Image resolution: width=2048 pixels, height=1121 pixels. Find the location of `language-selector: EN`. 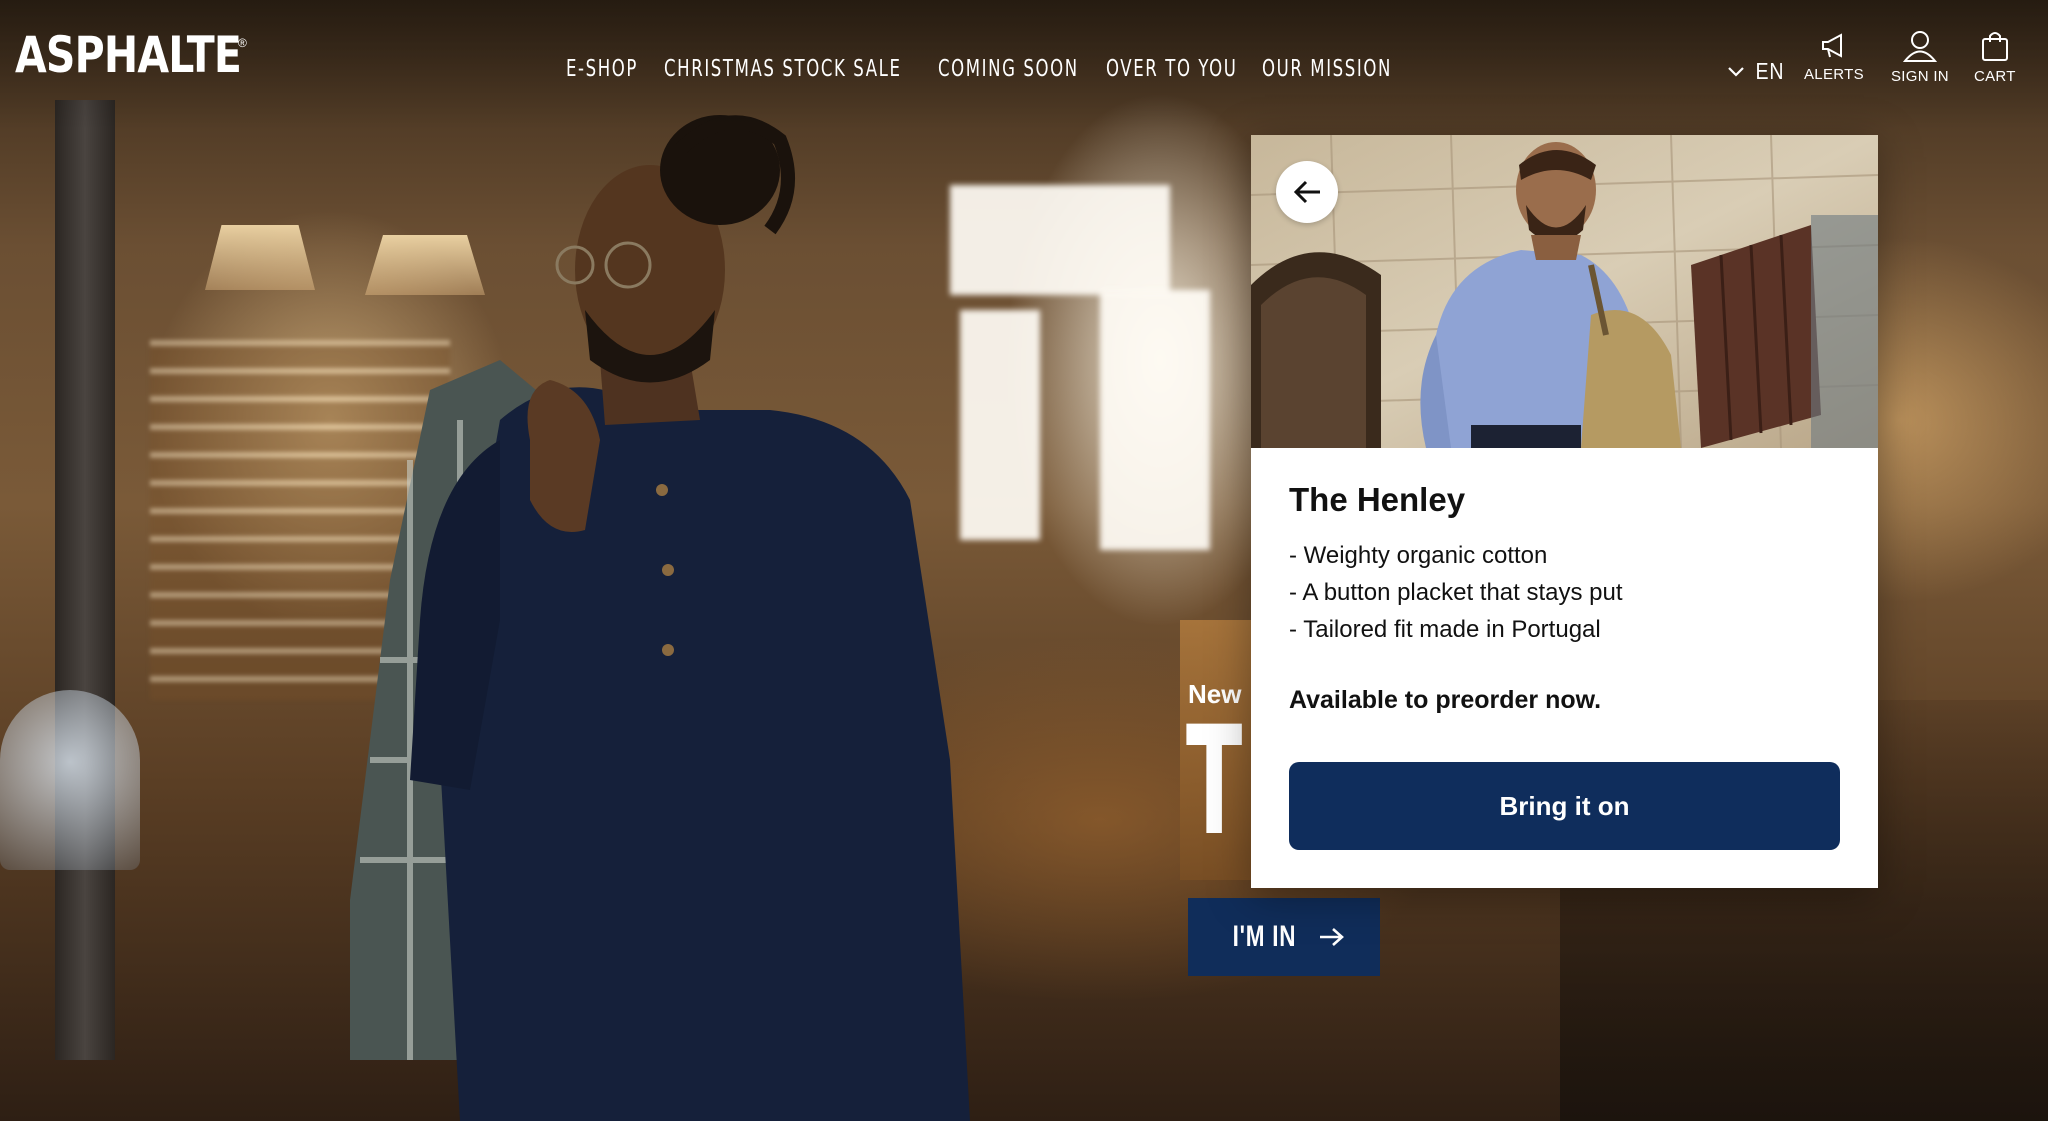

language-selector: EN is located at coordinates (1757, 71).